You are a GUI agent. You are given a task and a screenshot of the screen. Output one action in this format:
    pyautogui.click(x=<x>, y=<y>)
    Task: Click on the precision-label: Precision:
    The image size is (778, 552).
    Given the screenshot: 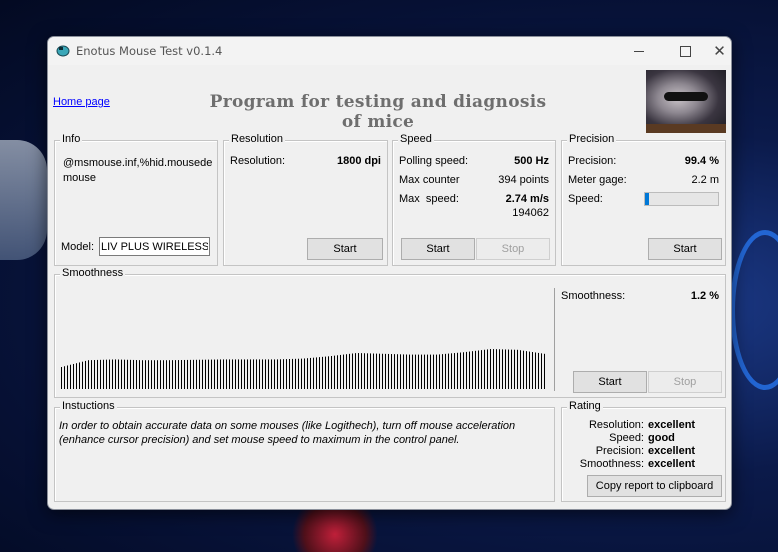 What is the action you would take?
    pyautogui.click(x=592, y=161)
    